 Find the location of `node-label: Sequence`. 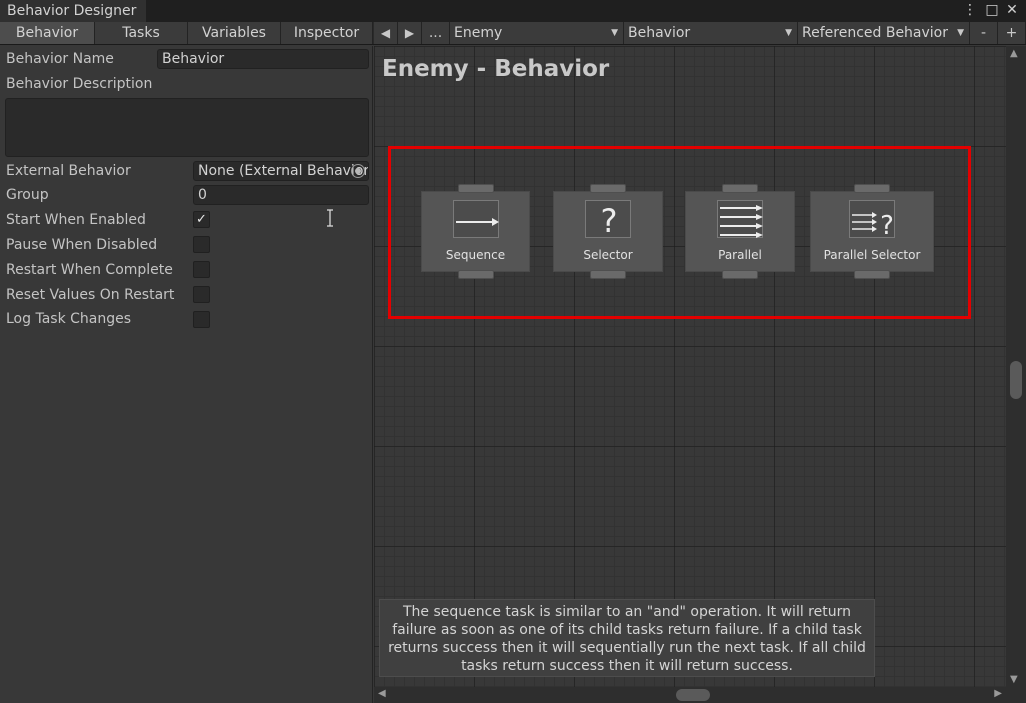

node-label: Sequence is located at coordinates (475, 255).